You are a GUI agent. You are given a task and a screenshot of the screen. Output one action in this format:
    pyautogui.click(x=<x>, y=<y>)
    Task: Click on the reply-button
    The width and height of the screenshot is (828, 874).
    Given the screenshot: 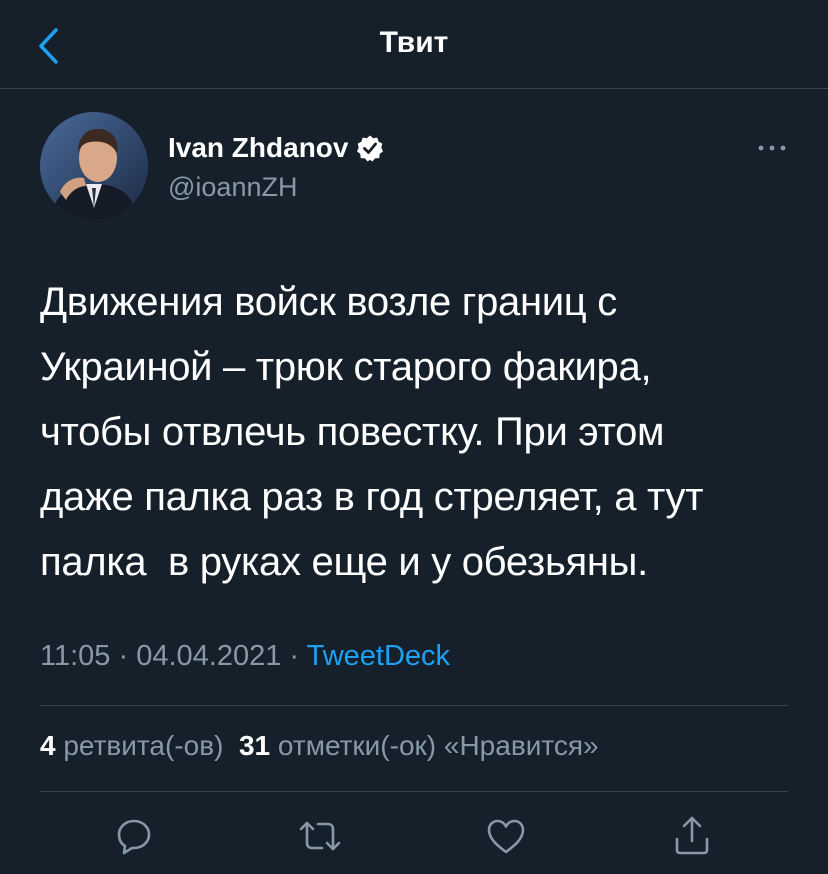 What is the action you would take?
    pyautogui.click(x=134, y=836)
    